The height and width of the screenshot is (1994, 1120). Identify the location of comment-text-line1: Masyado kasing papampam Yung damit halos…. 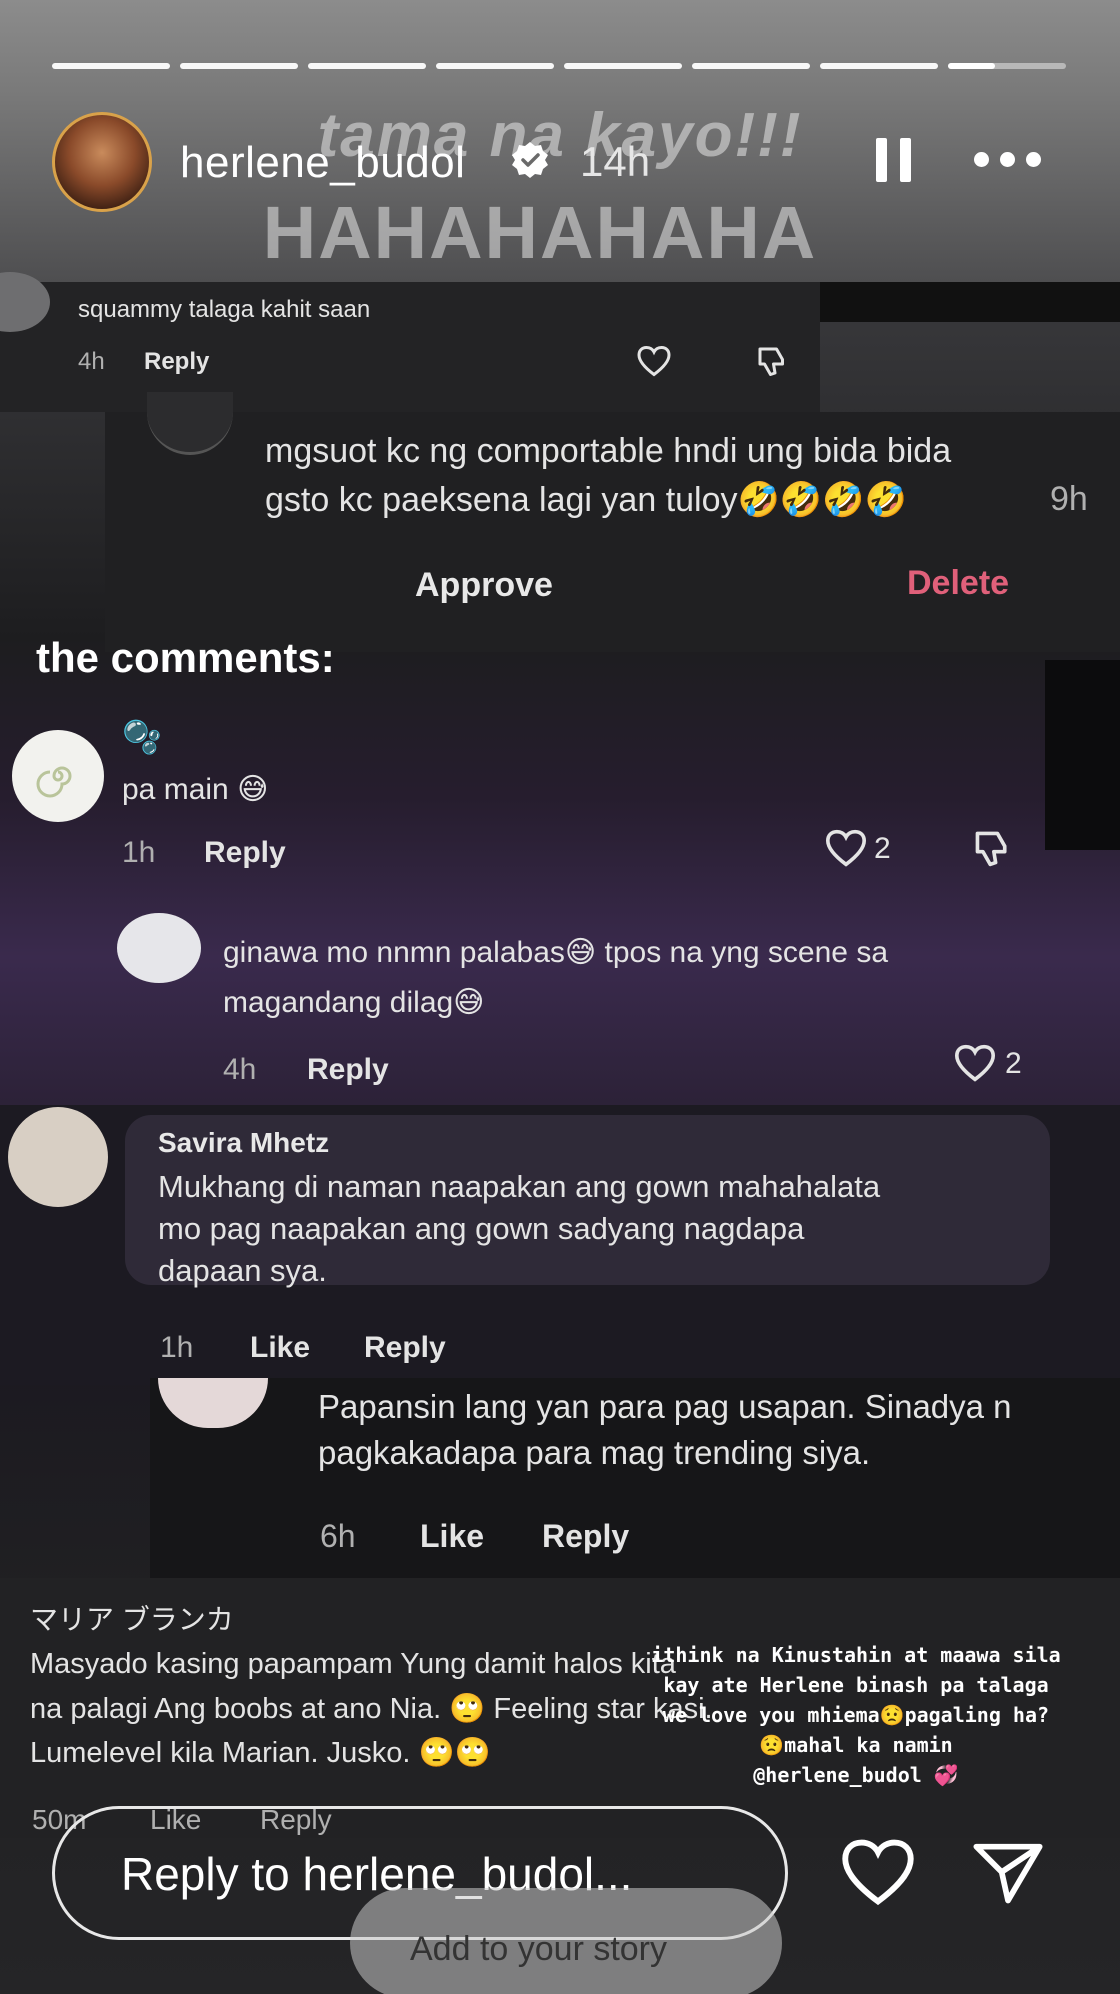
(353, 1664).